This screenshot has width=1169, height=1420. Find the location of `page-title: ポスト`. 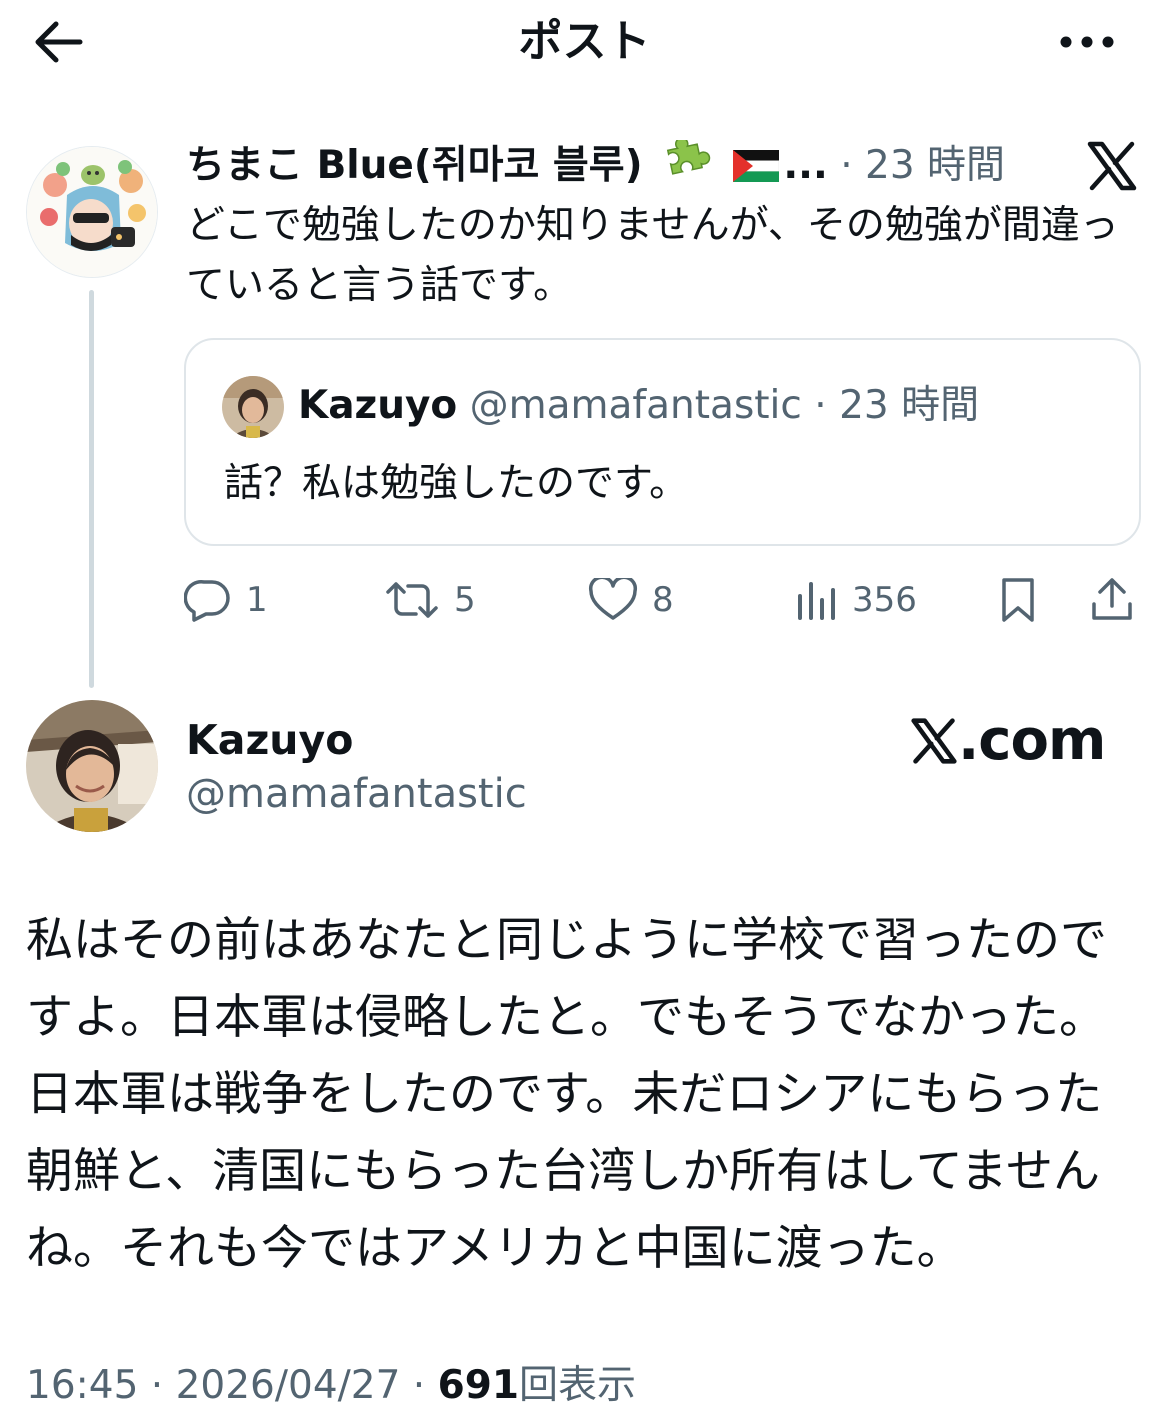

page-title: ポスト is located at coordinates (584, 41).